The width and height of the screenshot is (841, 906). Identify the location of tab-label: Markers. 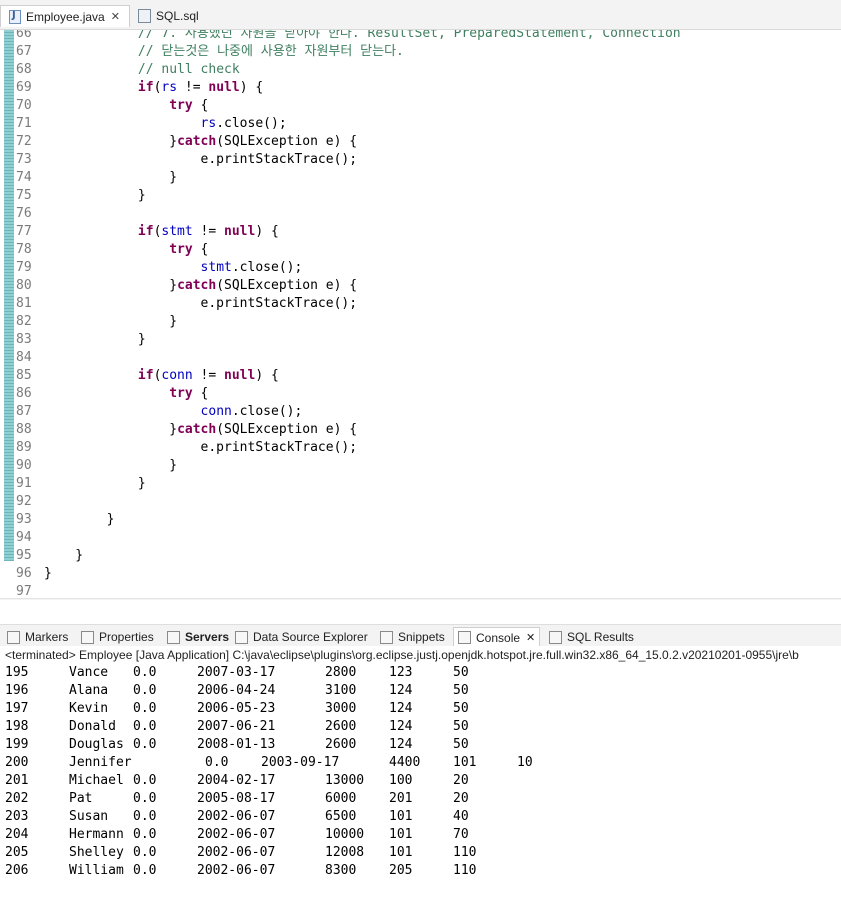
(47, 637).